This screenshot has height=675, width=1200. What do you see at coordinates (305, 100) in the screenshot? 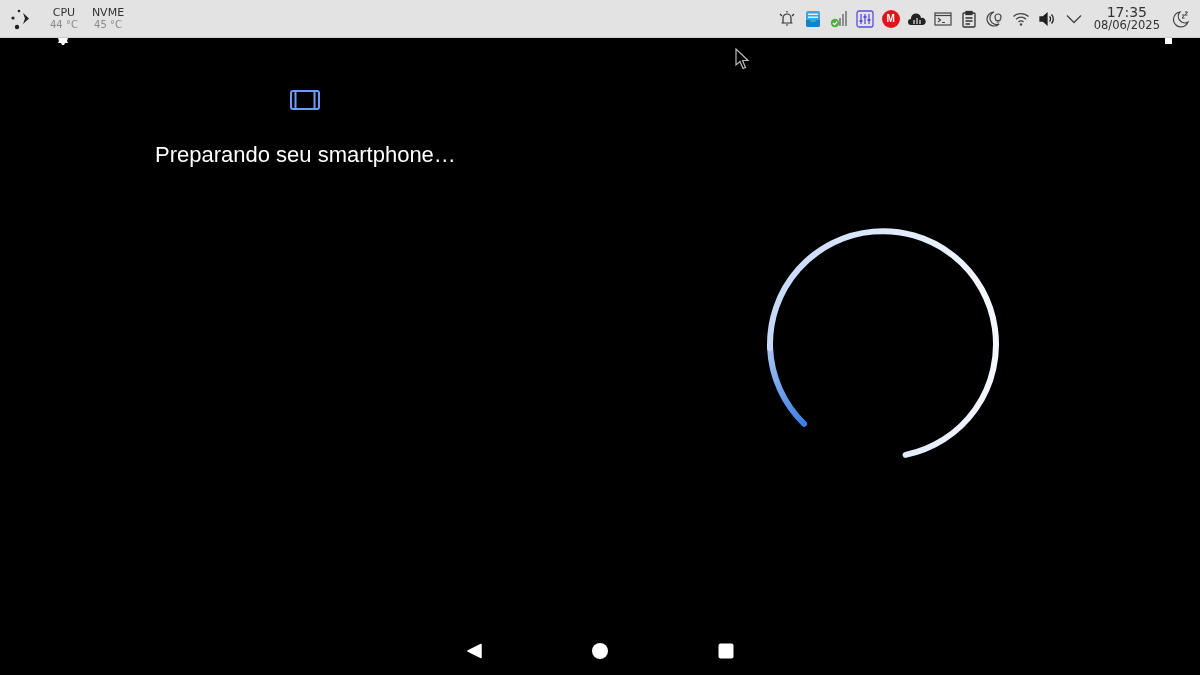
I see `screen-frame-icon` at bounding box center [305, 100].